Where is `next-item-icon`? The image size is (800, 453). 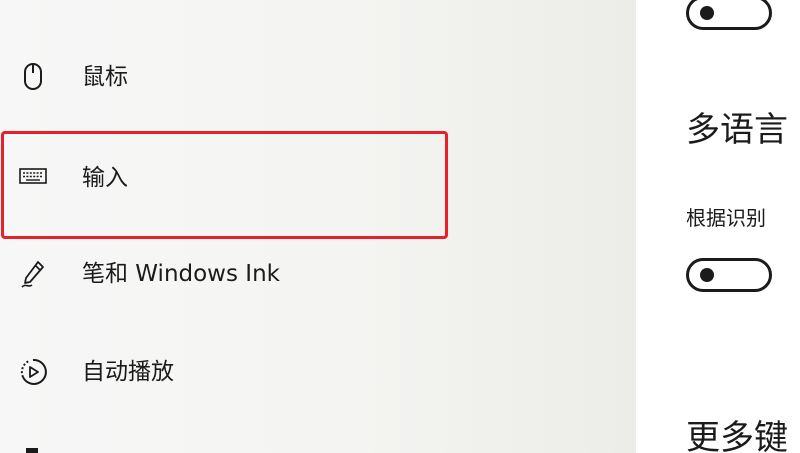 next-item-icon is located at coordinates (32, 450).